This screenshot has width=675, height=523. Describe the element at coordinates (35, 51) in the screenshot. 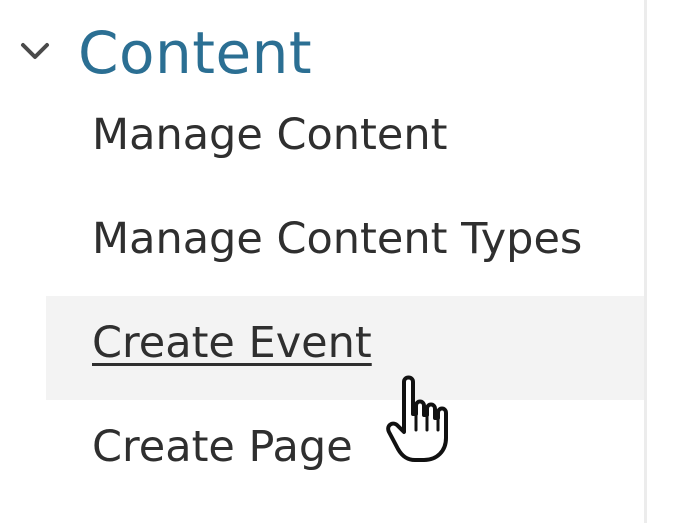

I see `chevron-down-icon` at that location.